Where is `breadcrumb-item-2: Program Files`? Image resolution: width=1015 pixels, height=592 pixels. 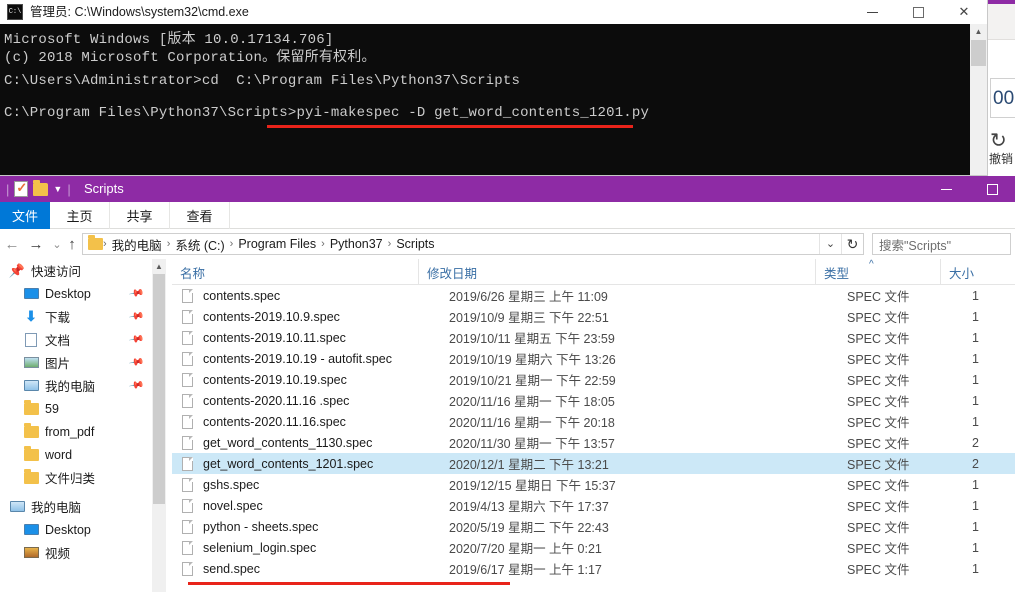
breadcrumb-item-2: Program Files is located at coordinates (277, 244).